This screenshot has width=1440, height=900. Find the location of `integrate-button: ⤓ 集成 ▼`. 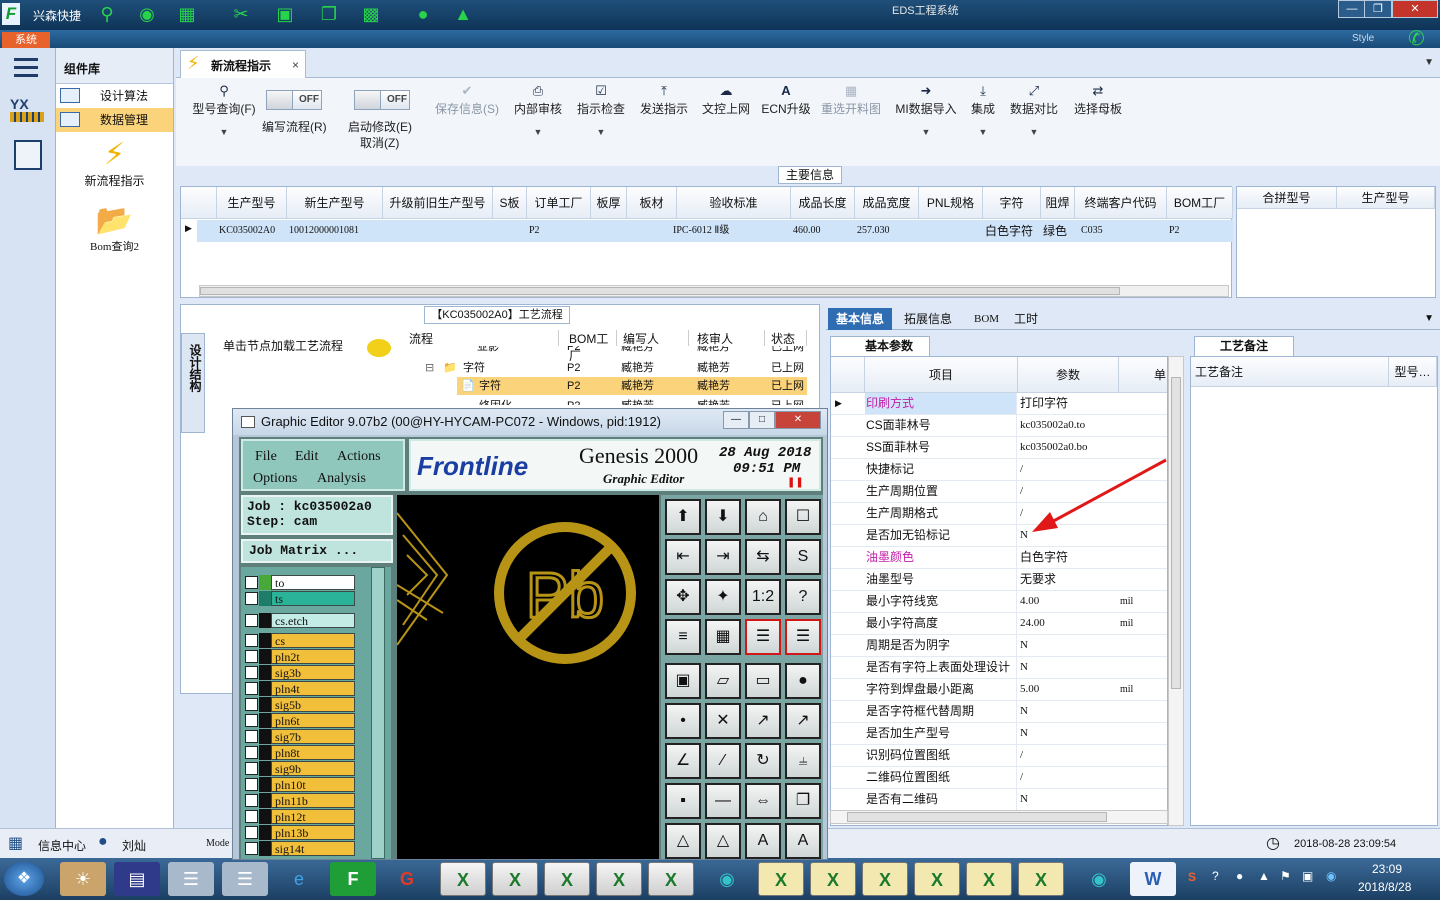

integrate-button: ⤓ 集成 ▼ is located at coordinates (983, 109).